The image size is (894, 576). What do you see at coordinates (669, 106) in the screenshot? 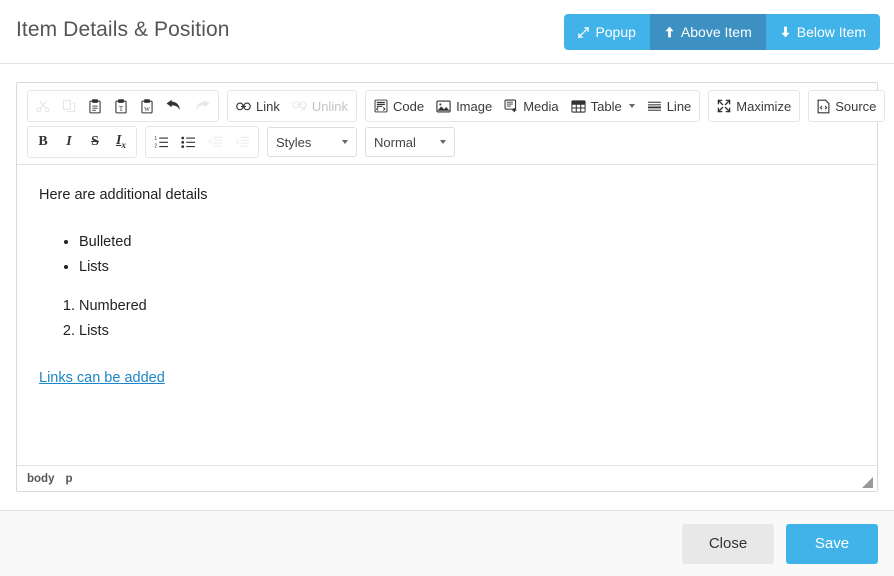
I see `line-button: Line` at bounding box center [669, 106].